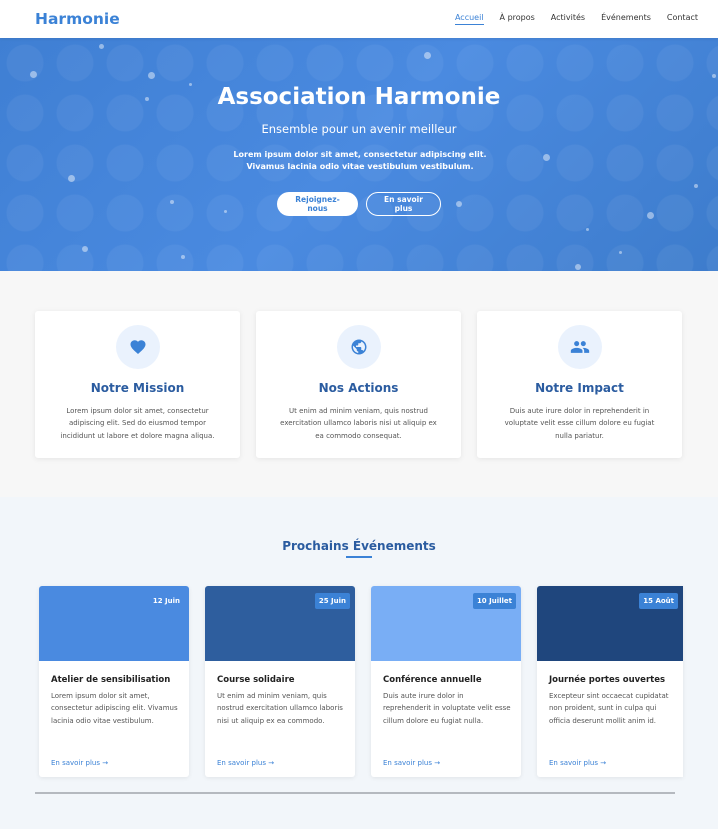 The image size is (718, 829). What do you see at coordinates (332, 601) in the screenshot?
I see `event-date-badge: 25 Juin` at bounding box center [332, 601].